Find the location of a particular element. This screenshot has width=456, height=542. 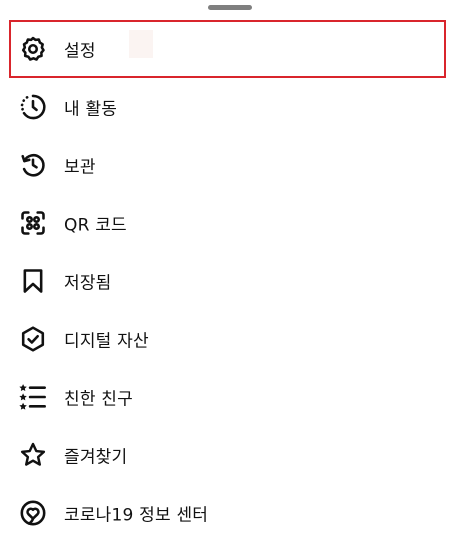

drag-handle is located at coordinates (230, 7).